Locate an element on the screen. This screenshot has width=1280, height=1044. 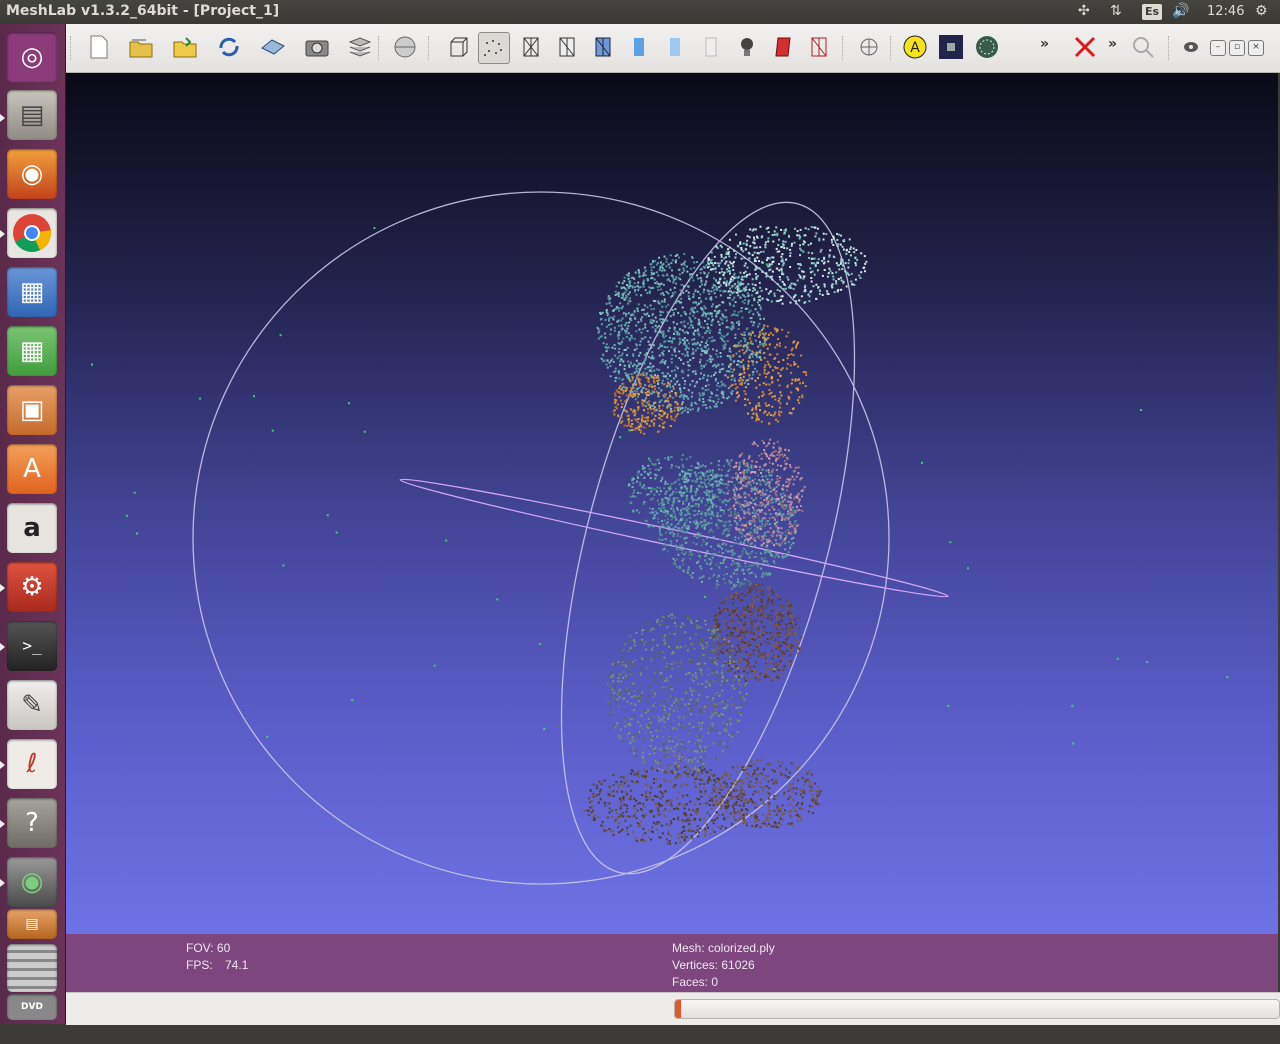
new-project-icon is located at coordinates (99, 47).